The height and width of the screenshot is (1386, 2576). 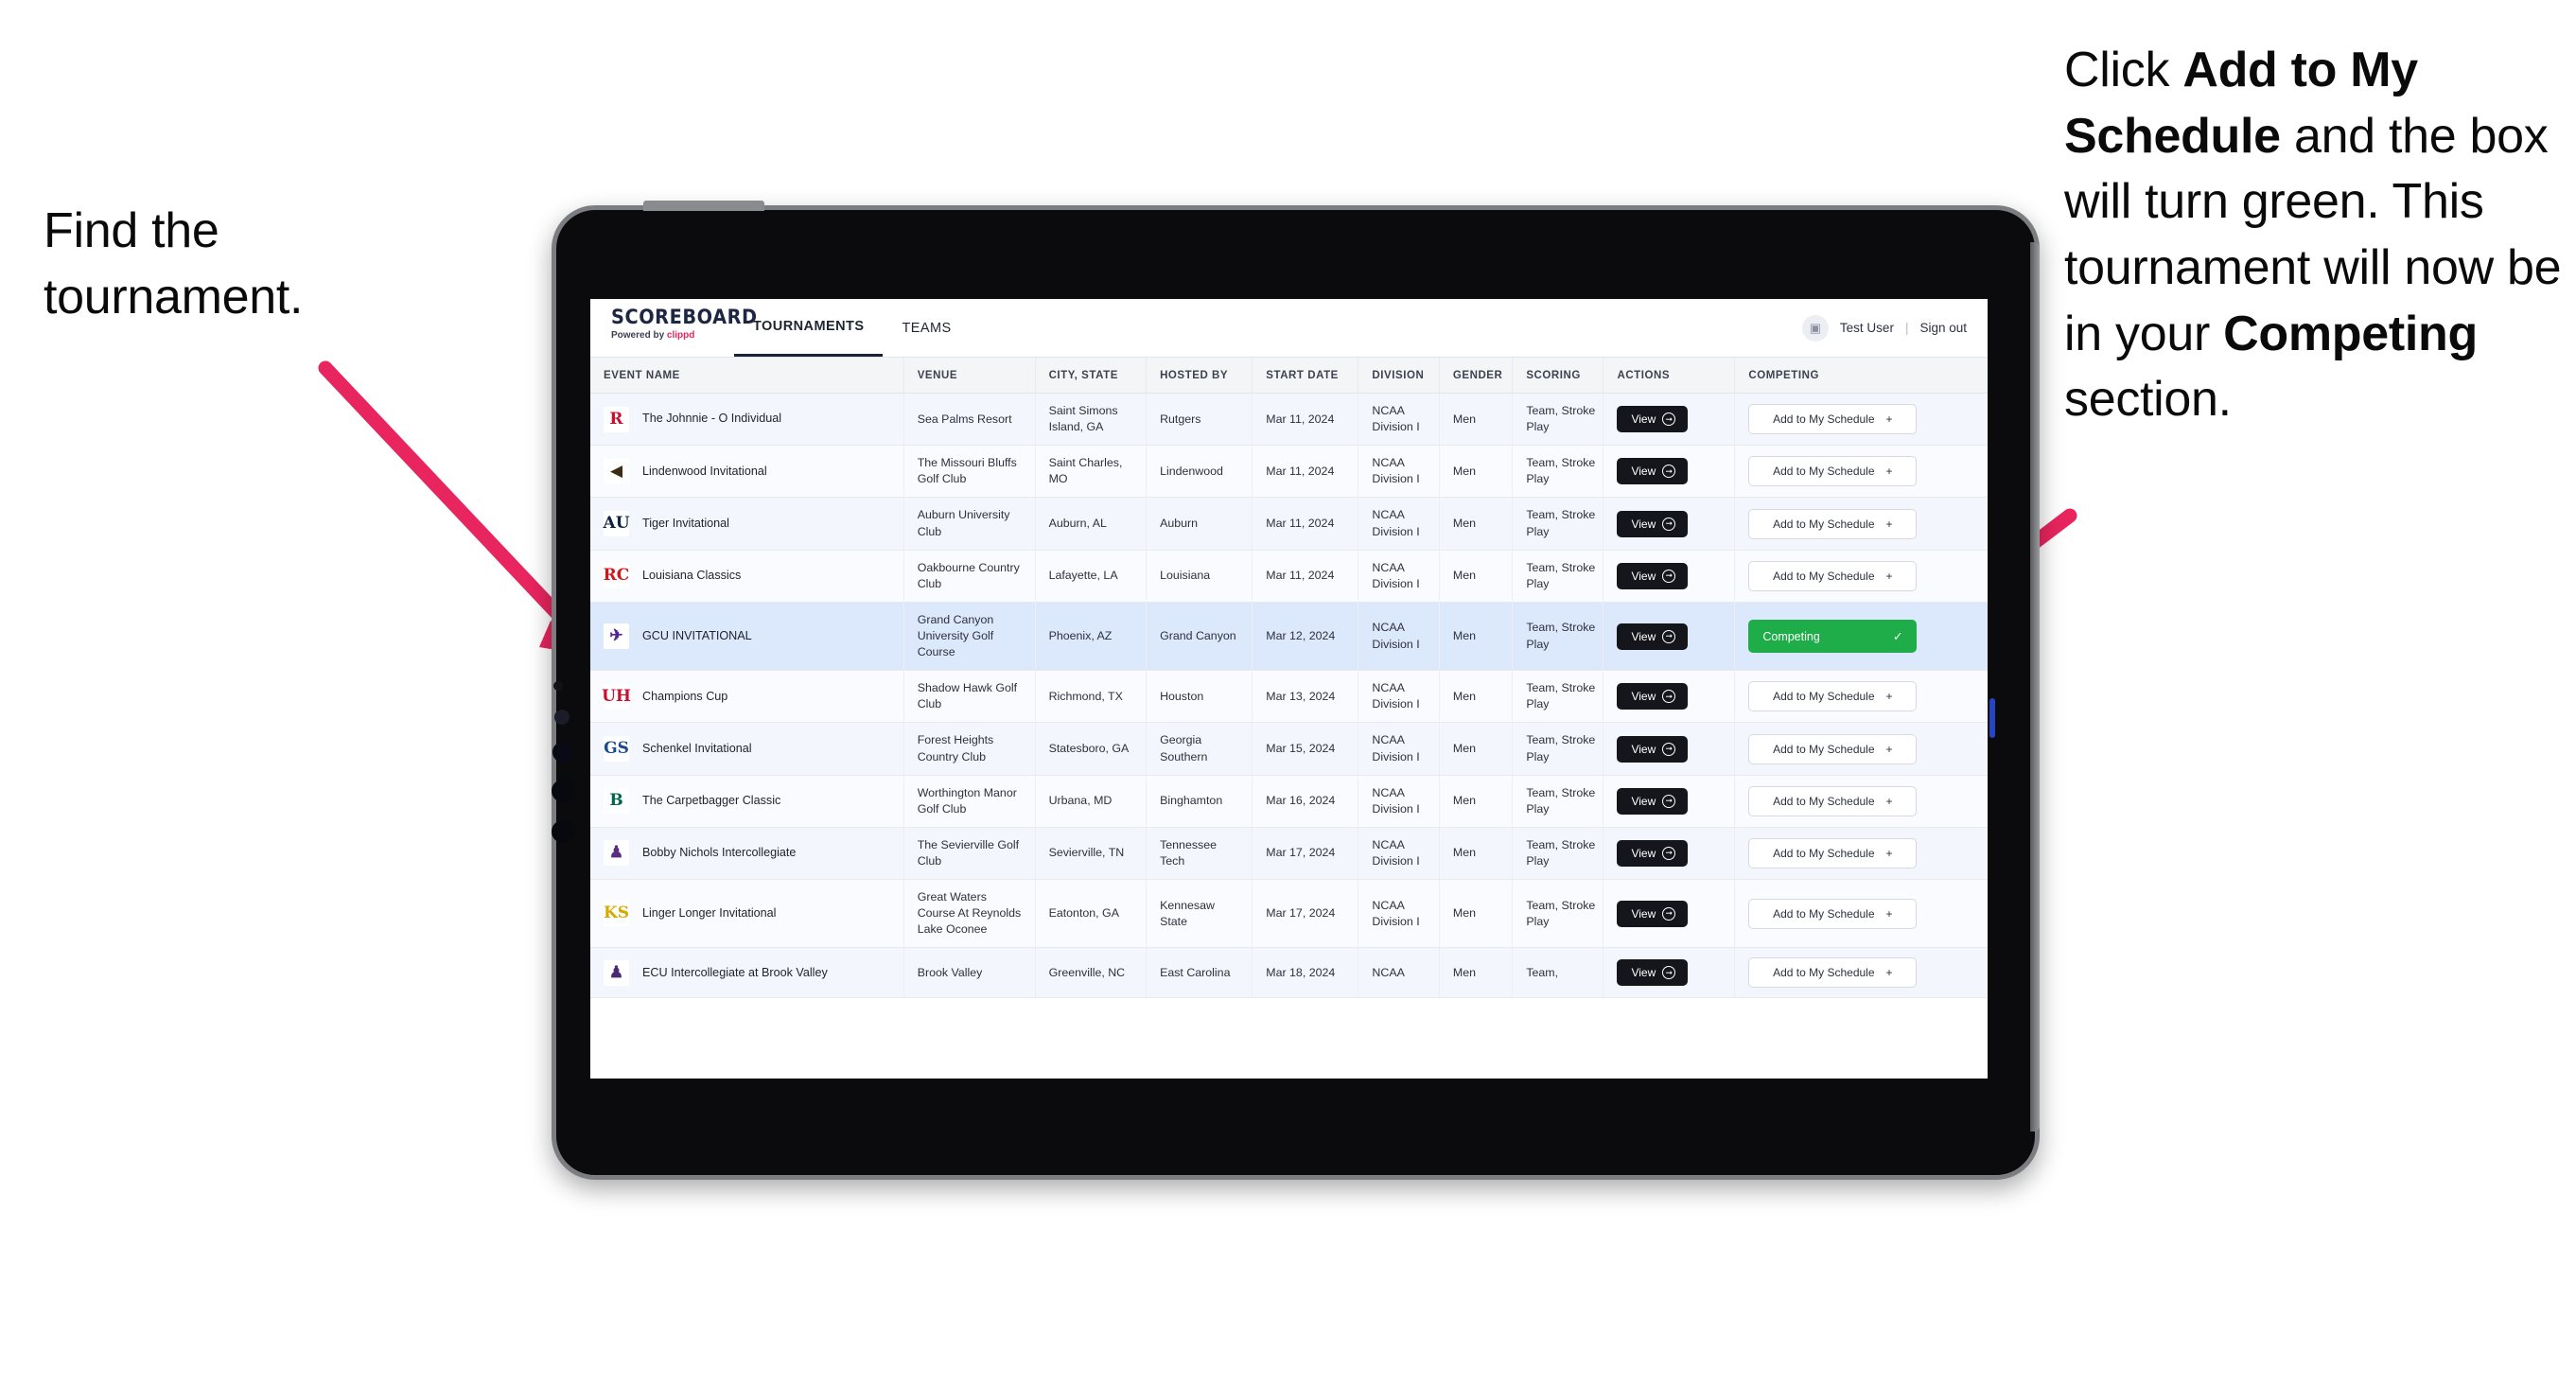 I want to click on competing-button: Competing ✓, so click(x=1833, y=637).